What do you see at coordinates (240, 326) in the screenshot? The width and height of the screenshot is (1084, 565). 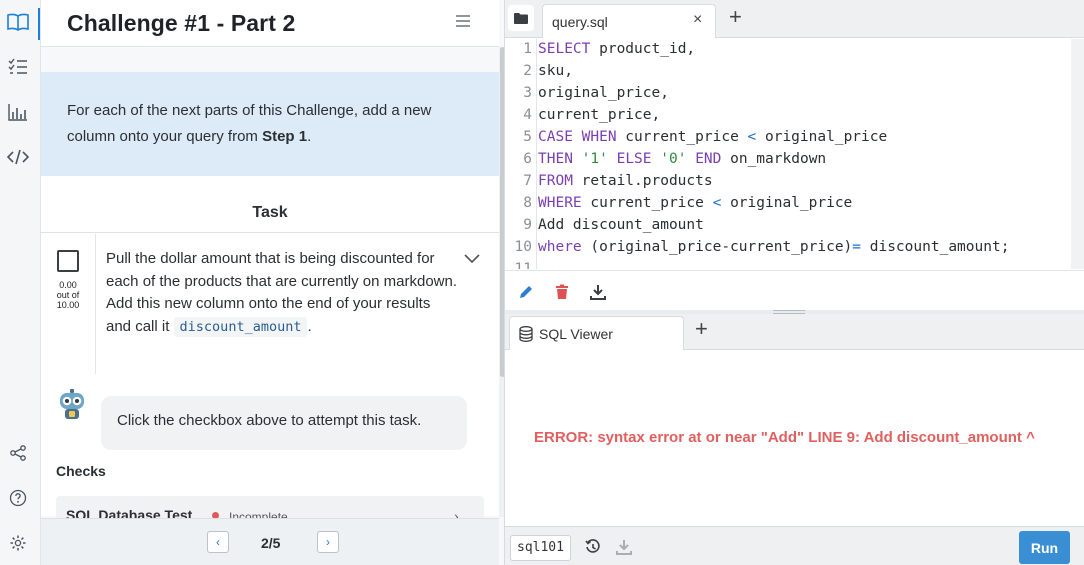 I see `task-code: discount_amount` at bounding box center [240, 326].